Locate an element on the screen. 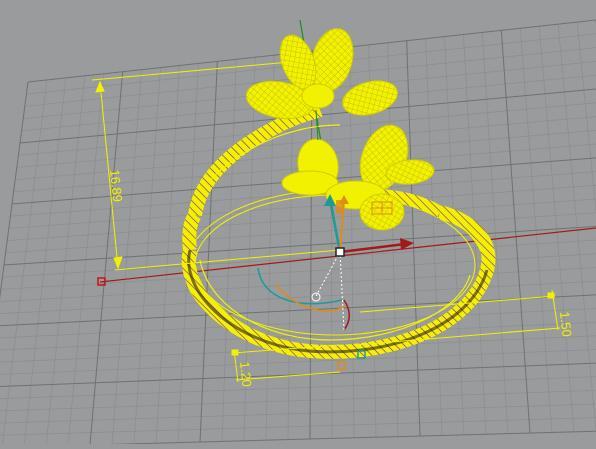  x-axis-line is located at coordinates (347, 255).